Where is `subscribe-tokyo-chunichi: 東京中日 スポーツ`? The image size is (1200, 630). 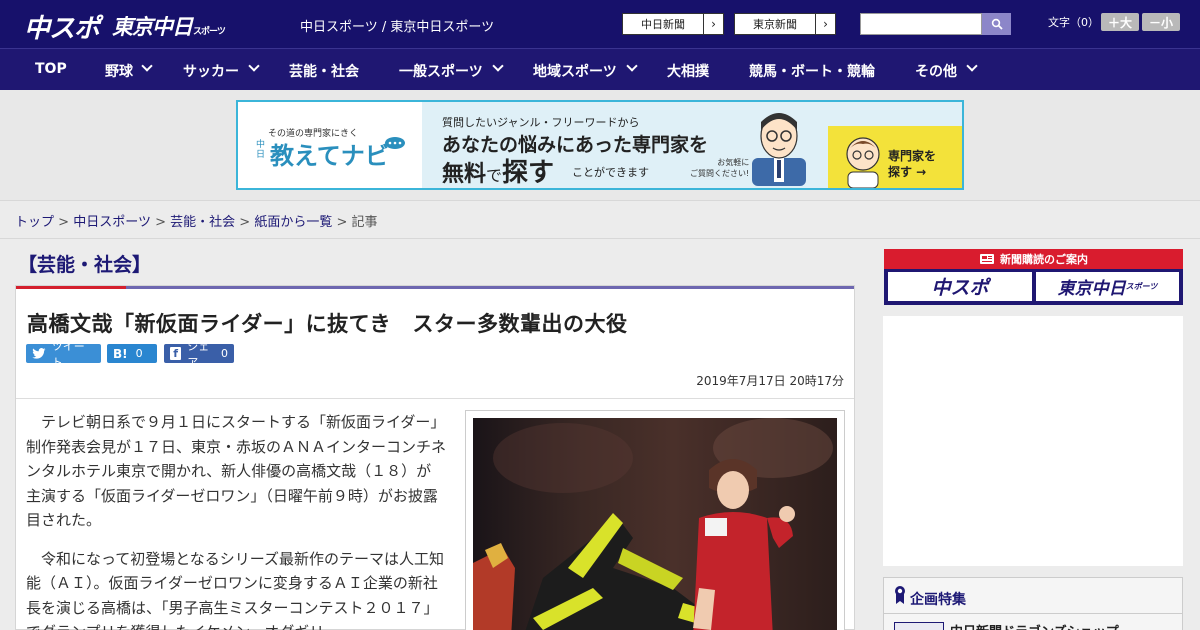
subscribe-tokyo-chunichi: 東京中日 スポーツ is located at coordinates (1107, 286).